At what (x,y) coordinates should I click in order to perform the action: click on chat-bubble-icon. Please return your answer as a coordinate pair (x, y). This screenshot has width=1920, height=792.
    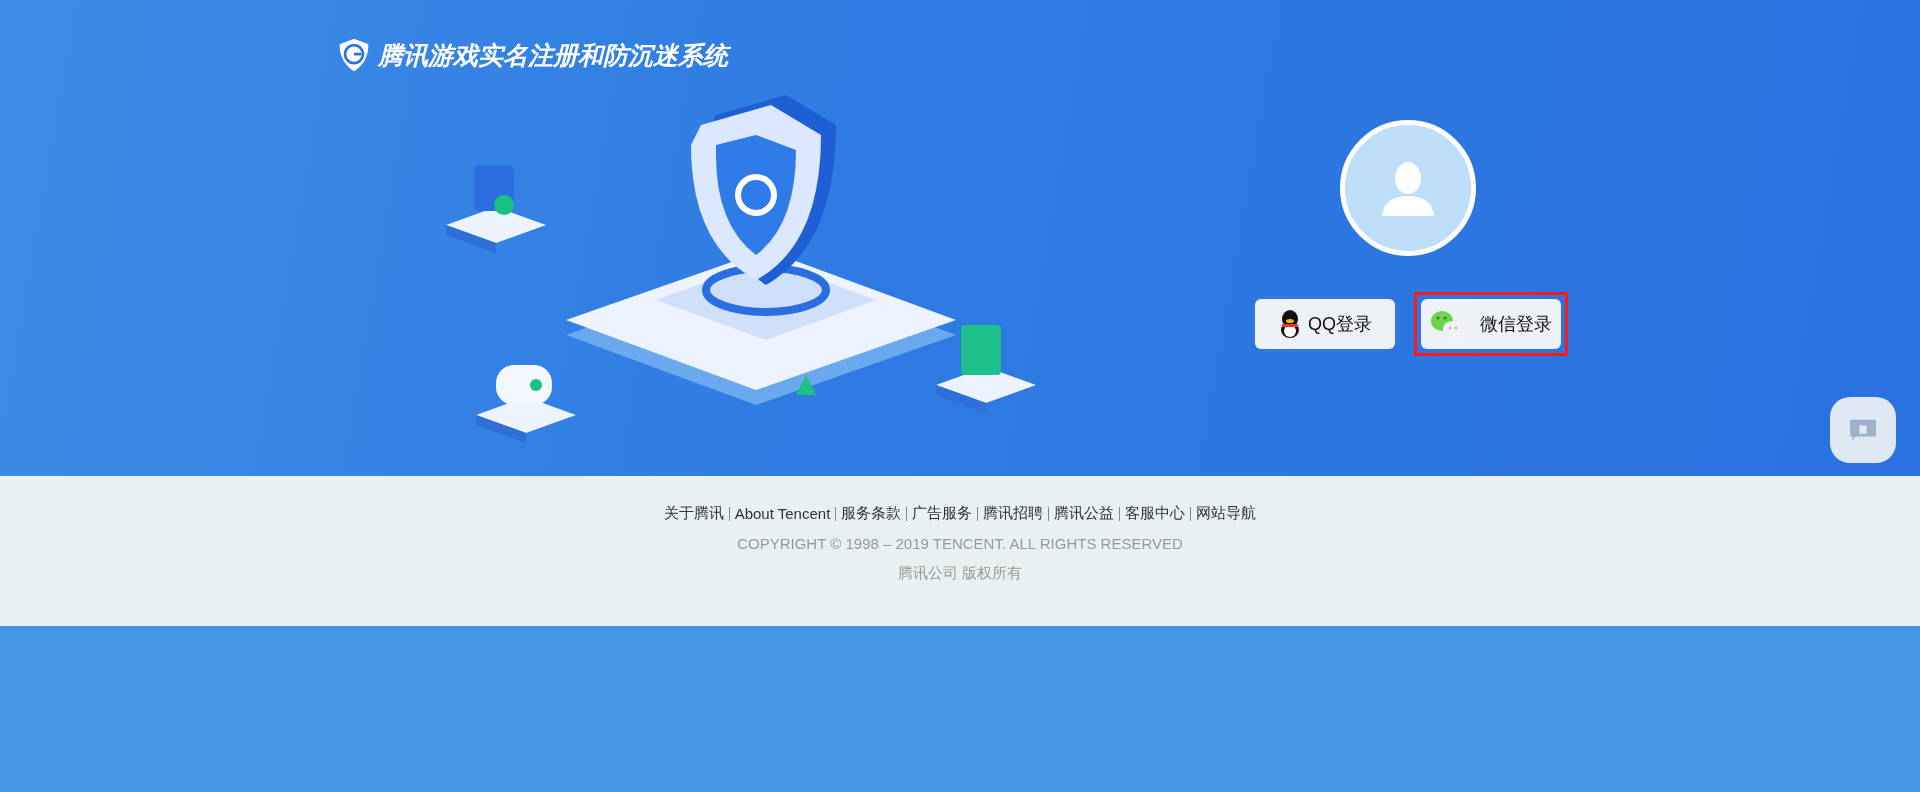
    Looking at the image, I should click on (1863, 430).